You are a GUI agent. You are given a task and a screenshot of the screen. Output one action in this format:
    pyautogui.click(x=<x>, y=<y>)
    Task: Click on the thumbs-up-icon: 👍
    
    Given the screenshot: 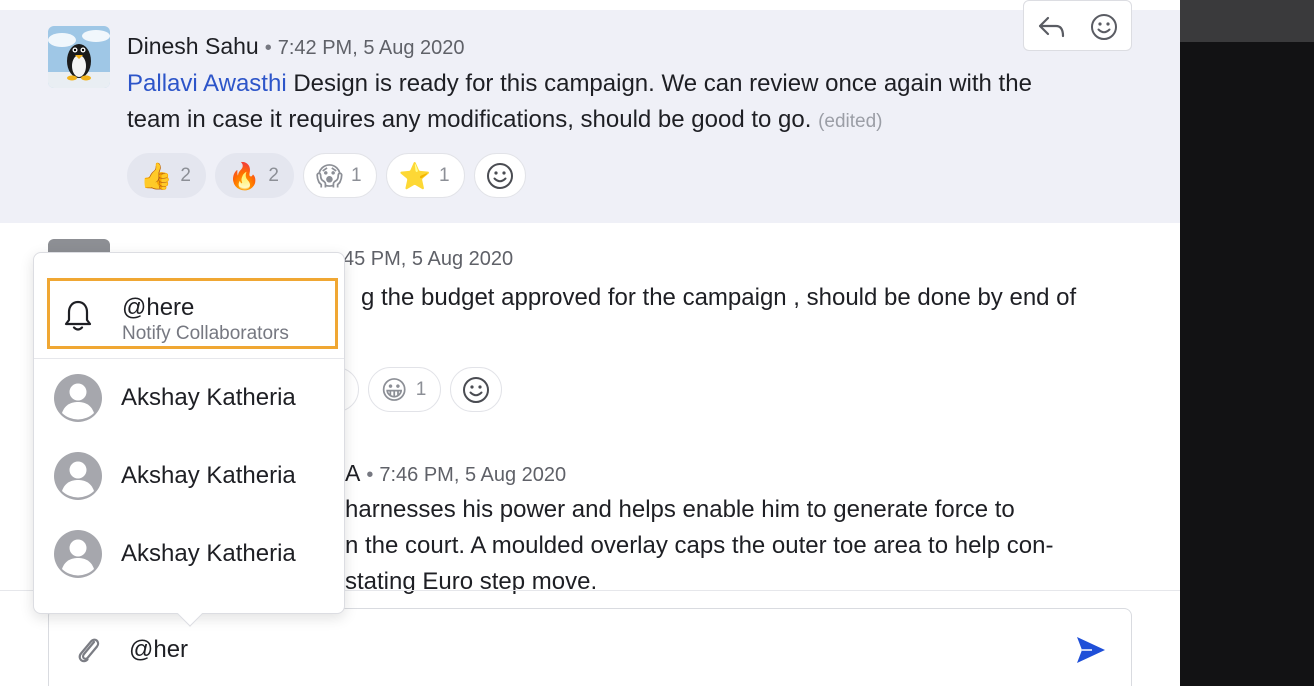 What is the action you would take?
    pyautogui.click(x=156, y=175)
    